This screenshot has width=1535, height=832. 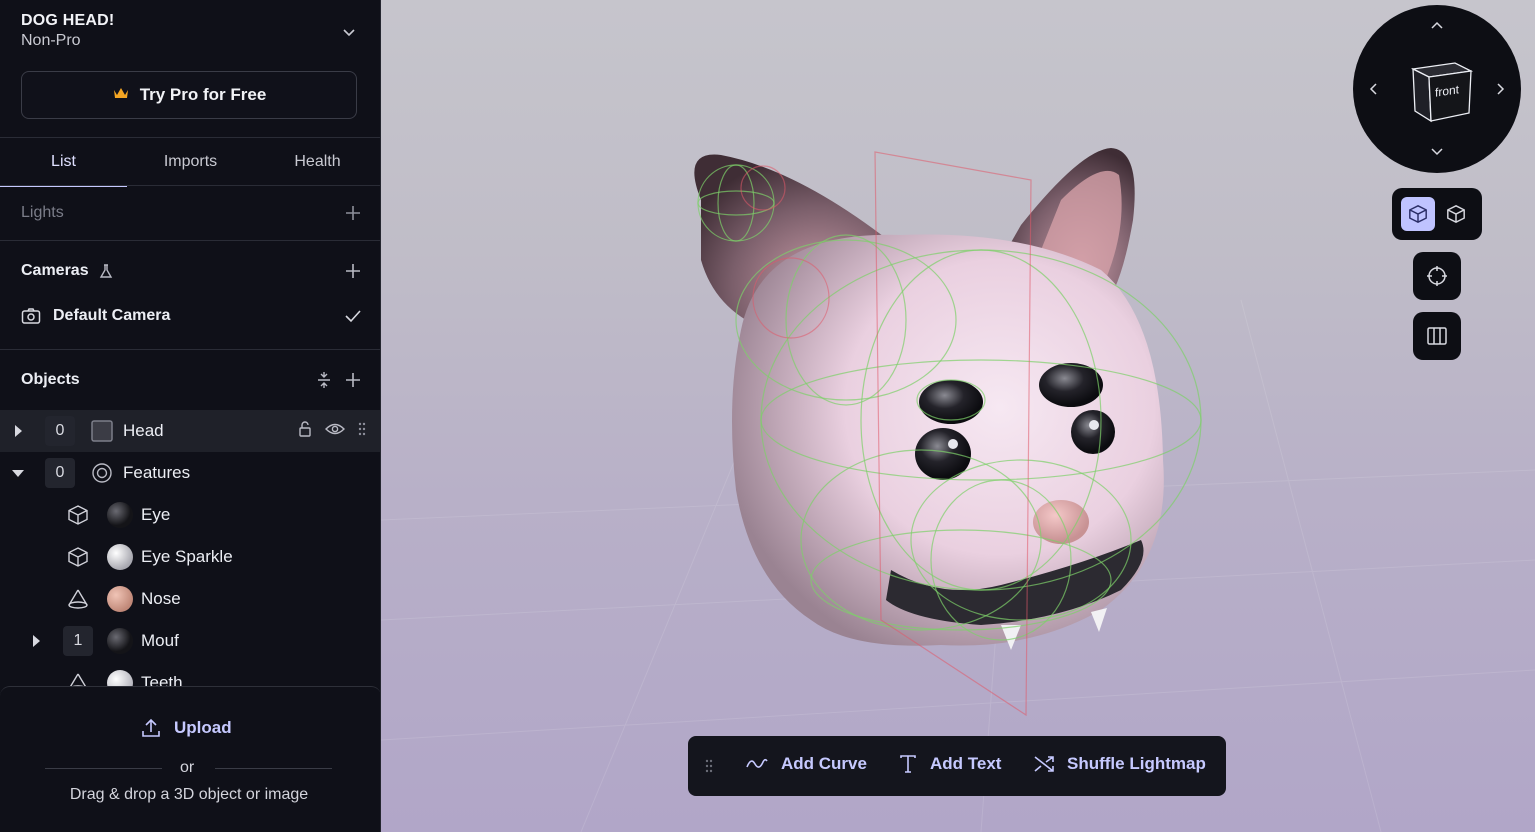 What do you see at coordinates (190, 641) in the screenshot?
I see `object-row-mouf: 1 Mouf` at bounding box center [190, 641].